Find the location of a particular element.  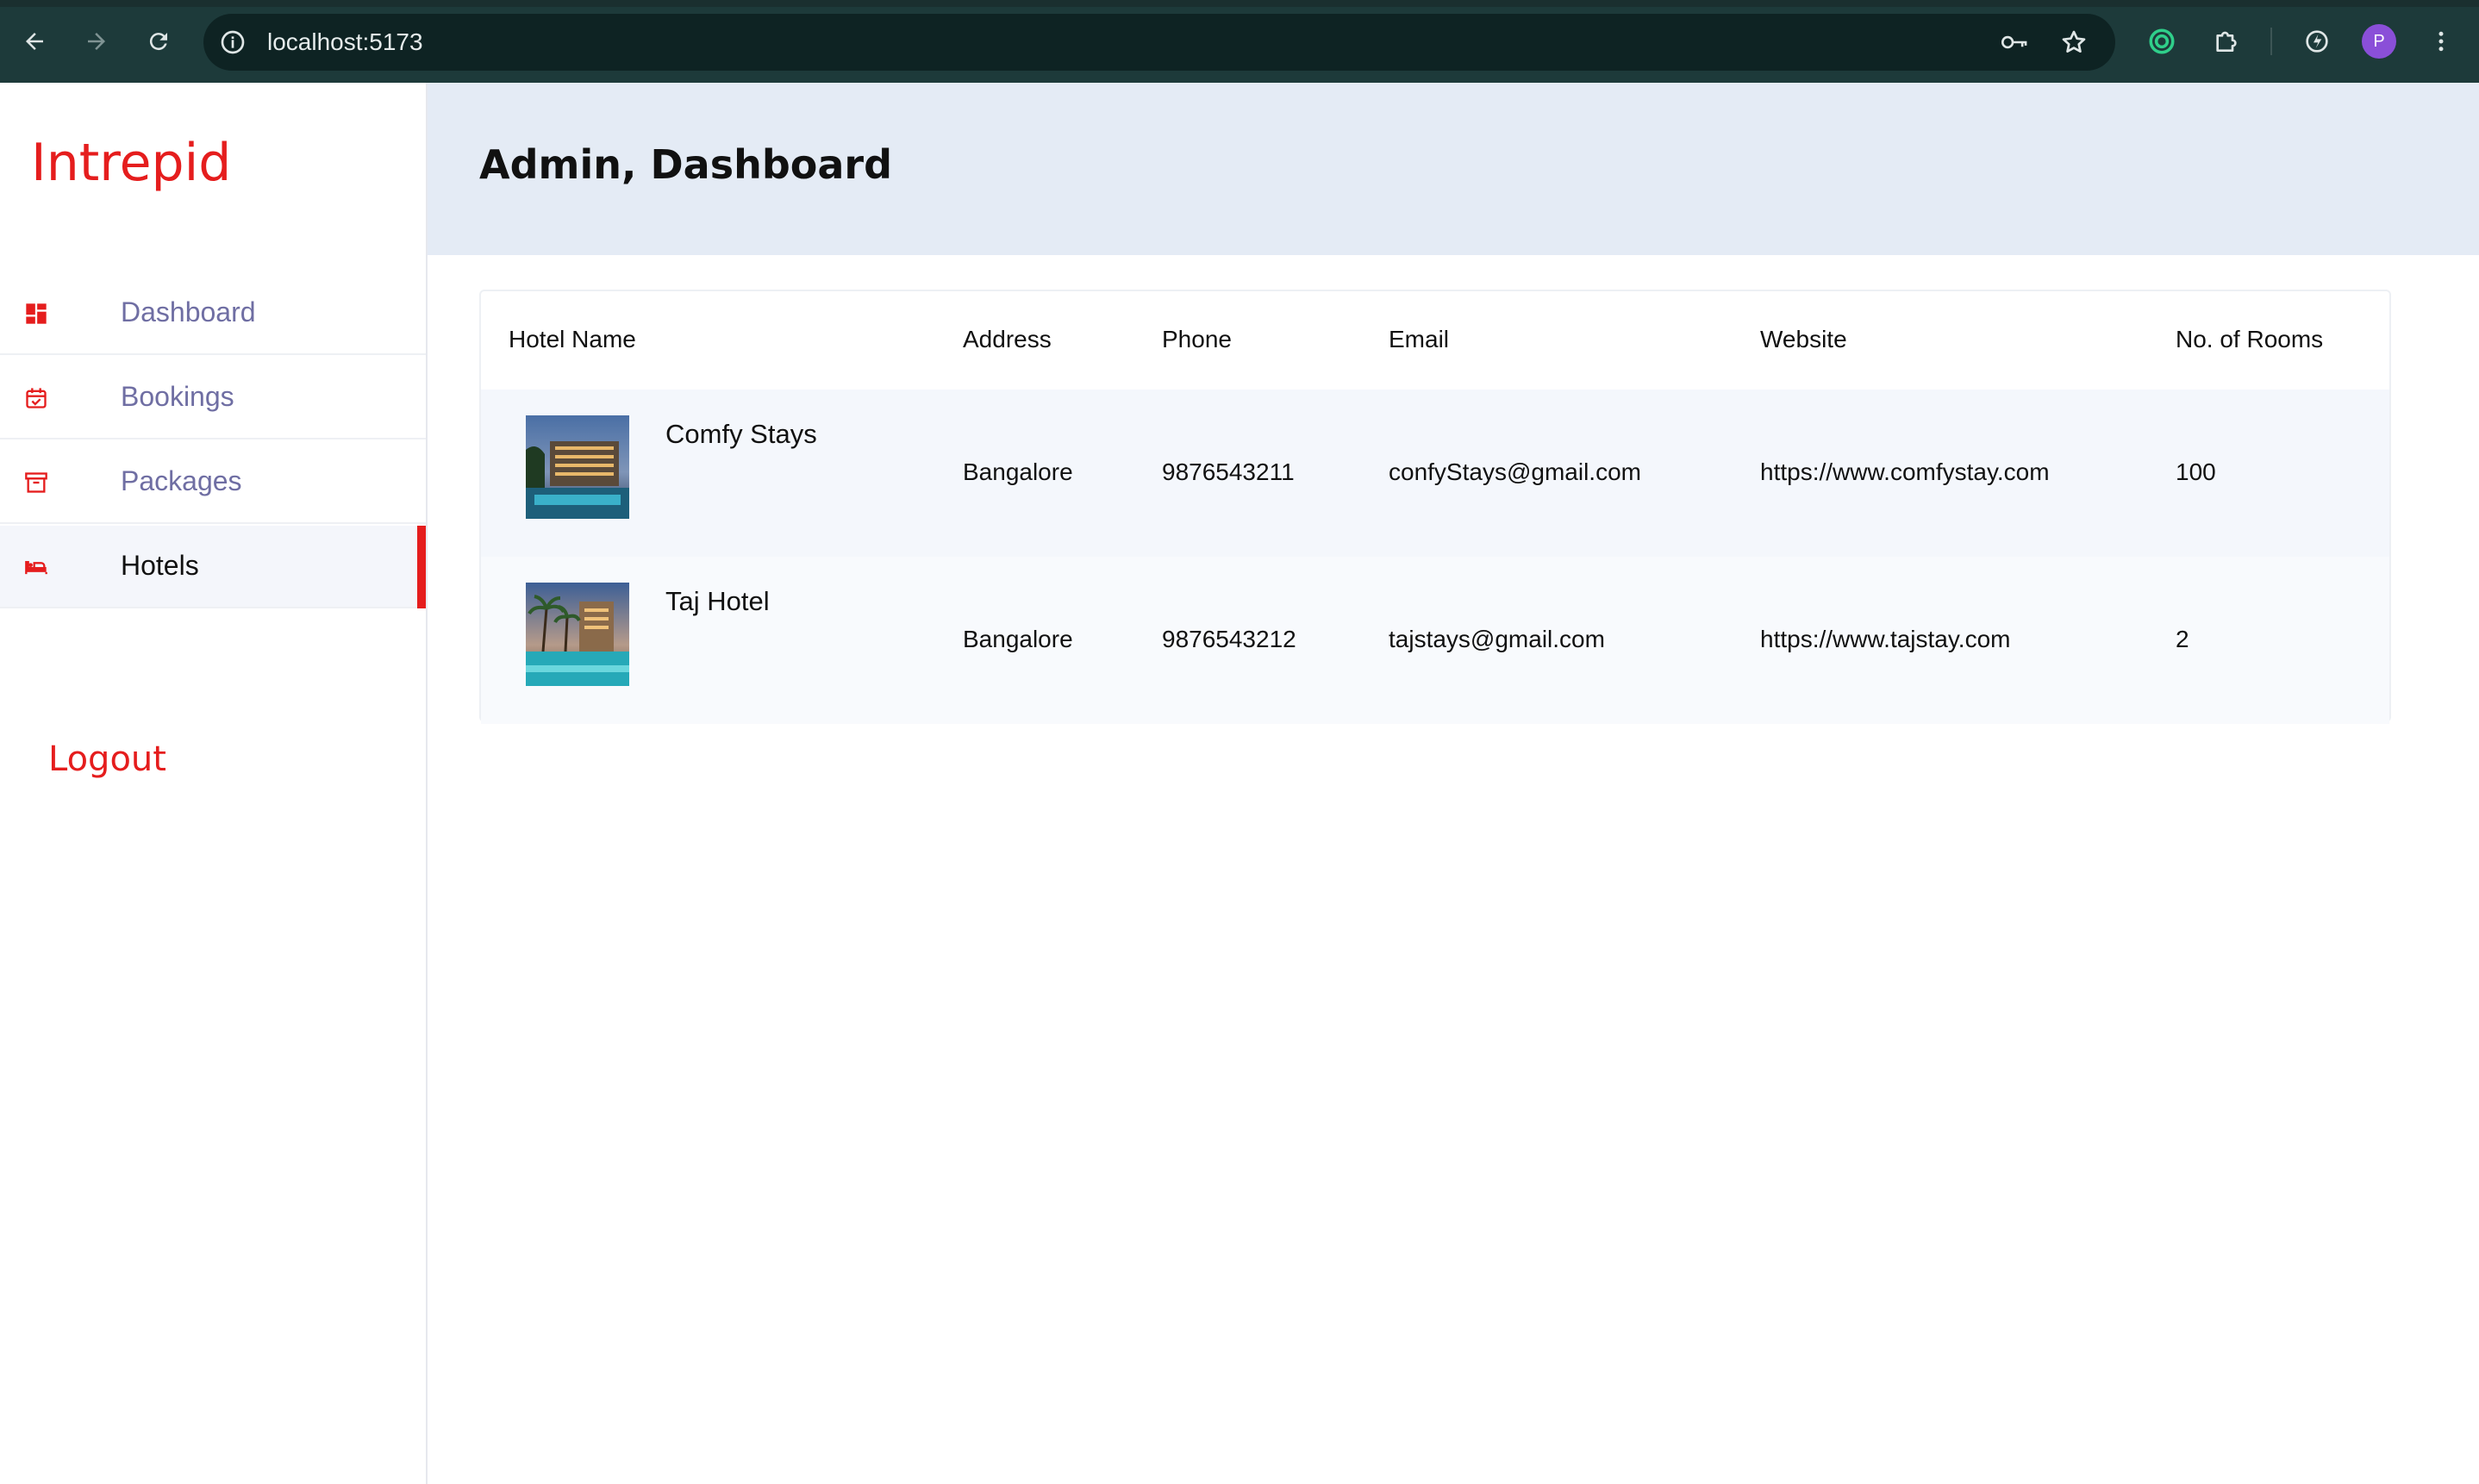

puzzle-icon is located at coordinates (2225, 42).